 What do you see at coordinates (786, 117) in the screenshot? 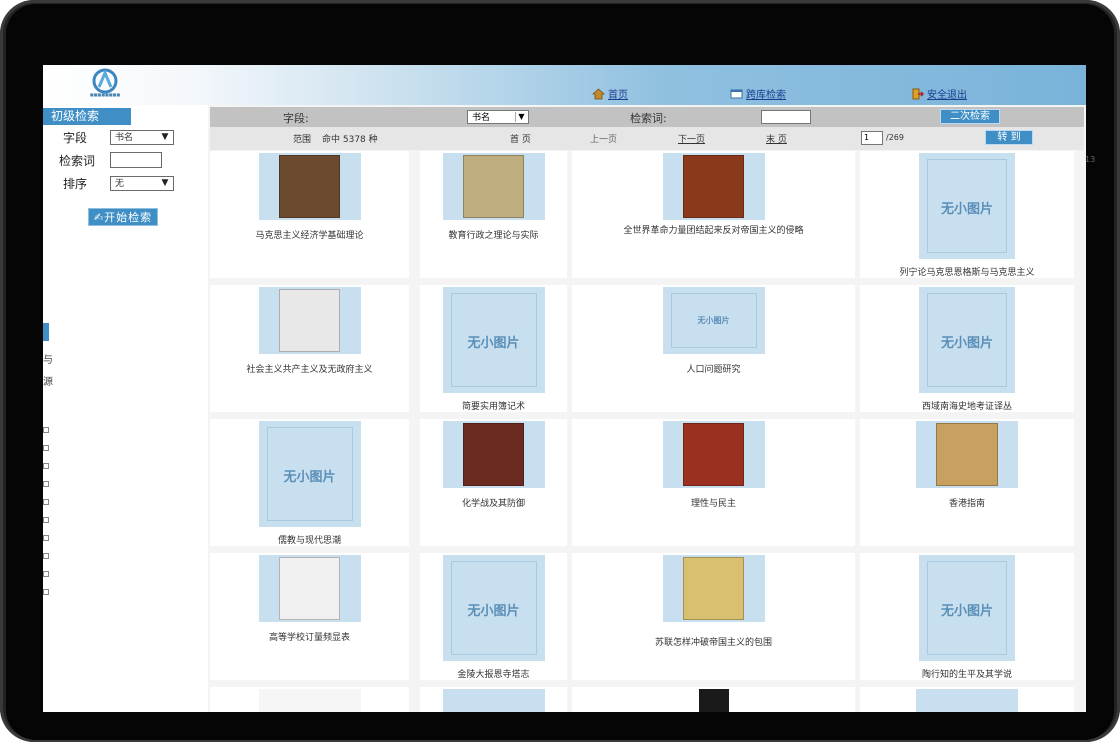
I see `toolbar-keyword-input` at bounding box center [786, 117].